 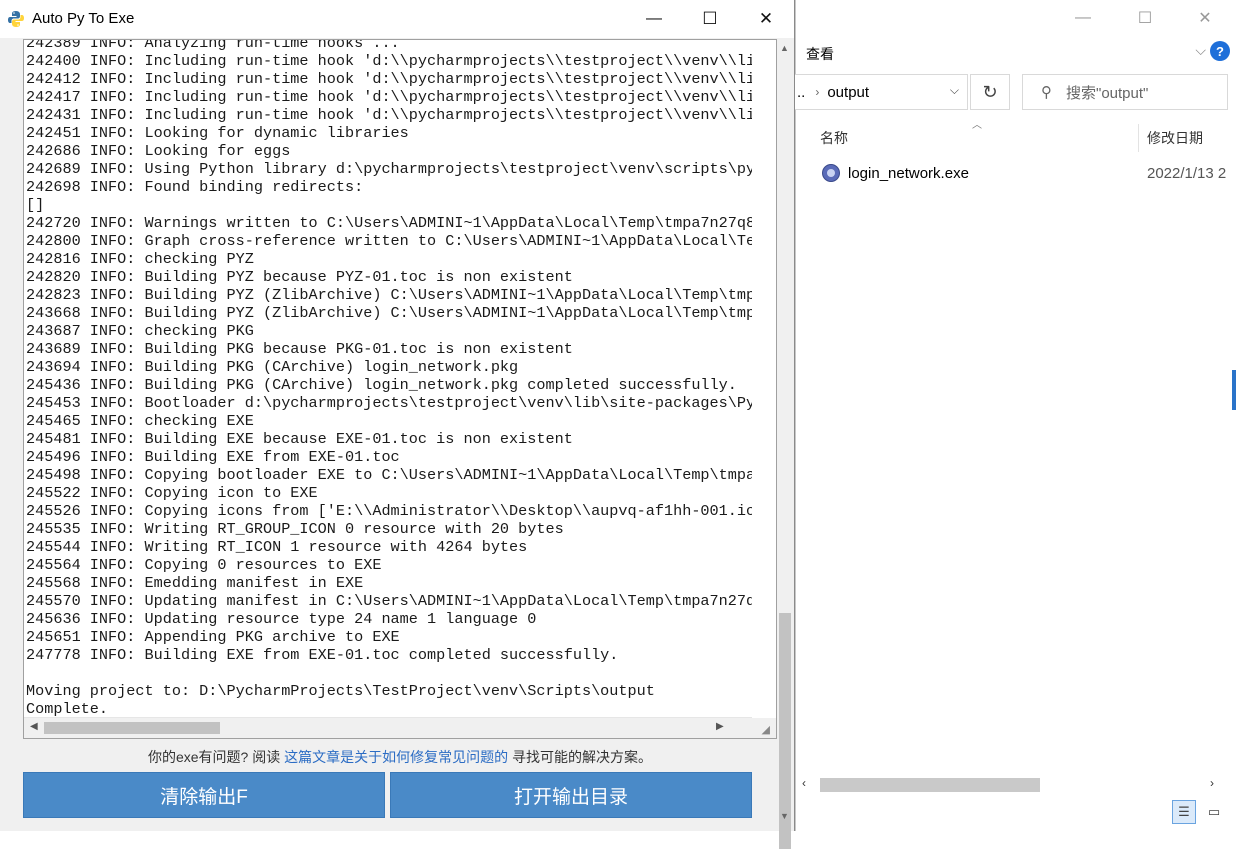 I want to click on console-line: 242686 INFO: Looking for eggs, so click(x=158, y=151).